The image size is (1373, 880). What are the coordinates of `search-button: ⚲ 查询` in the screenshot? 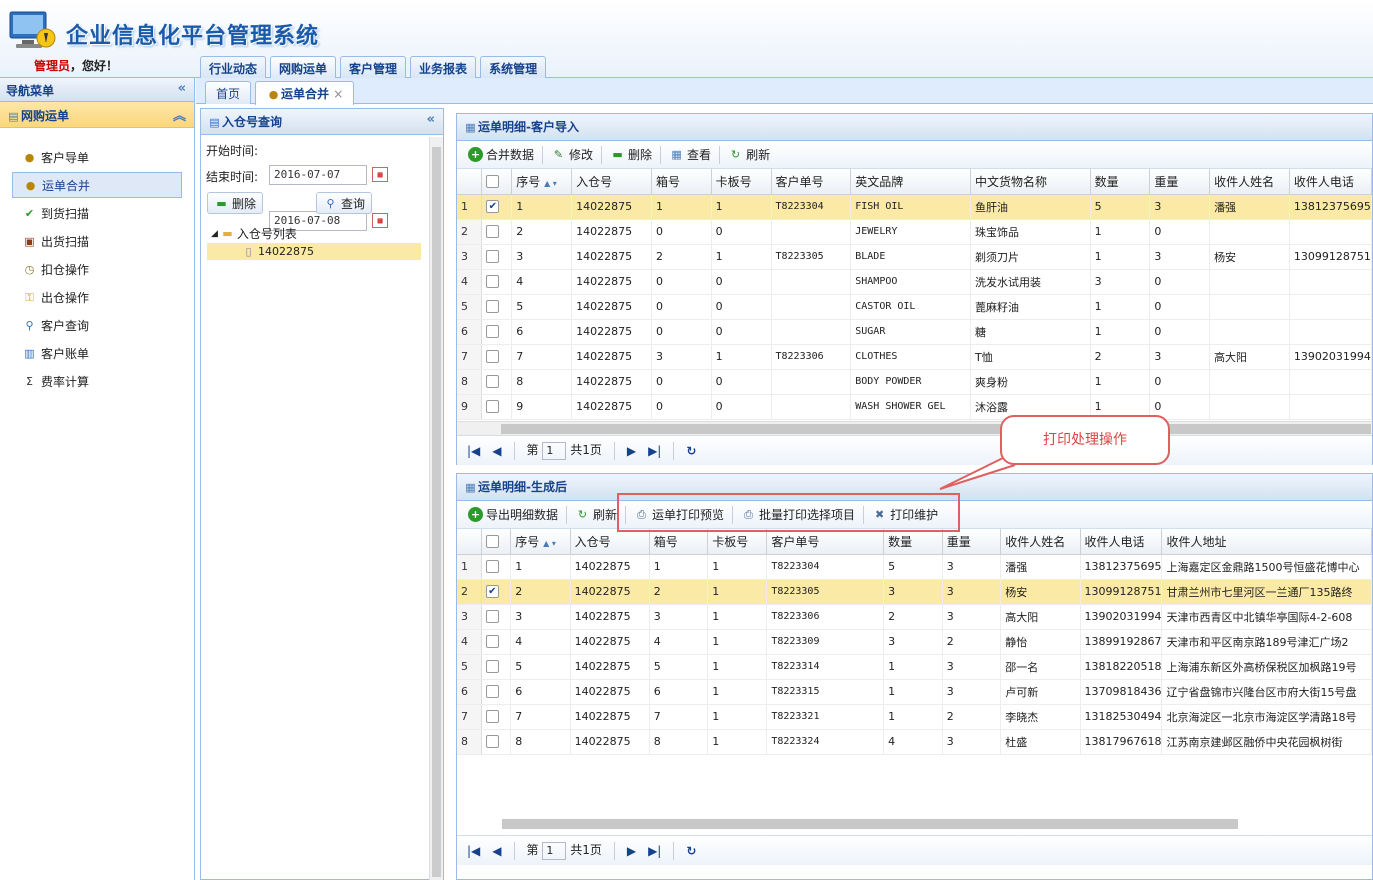 It's located at (344, 203).